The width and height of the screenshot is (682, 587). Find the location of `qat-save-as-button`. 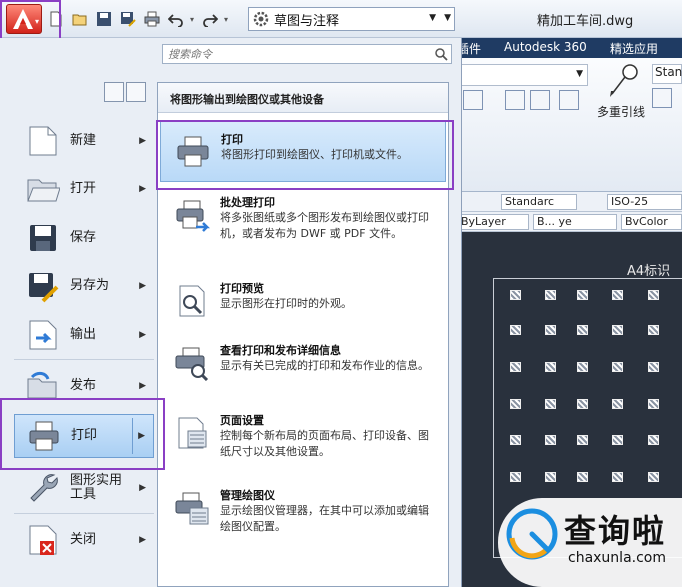

qat-save-as-button is located at coordinates (128, 19).